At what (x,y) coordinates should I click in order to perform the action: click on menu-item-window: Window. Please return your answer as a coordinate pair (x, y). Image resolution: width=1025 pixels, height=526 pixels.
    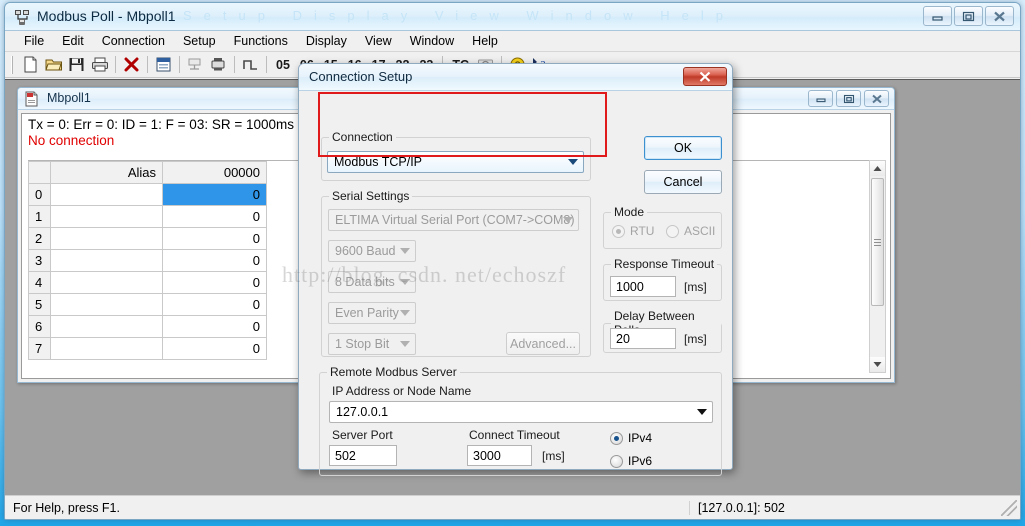
    Looking at the image, I should click on (432, 41).